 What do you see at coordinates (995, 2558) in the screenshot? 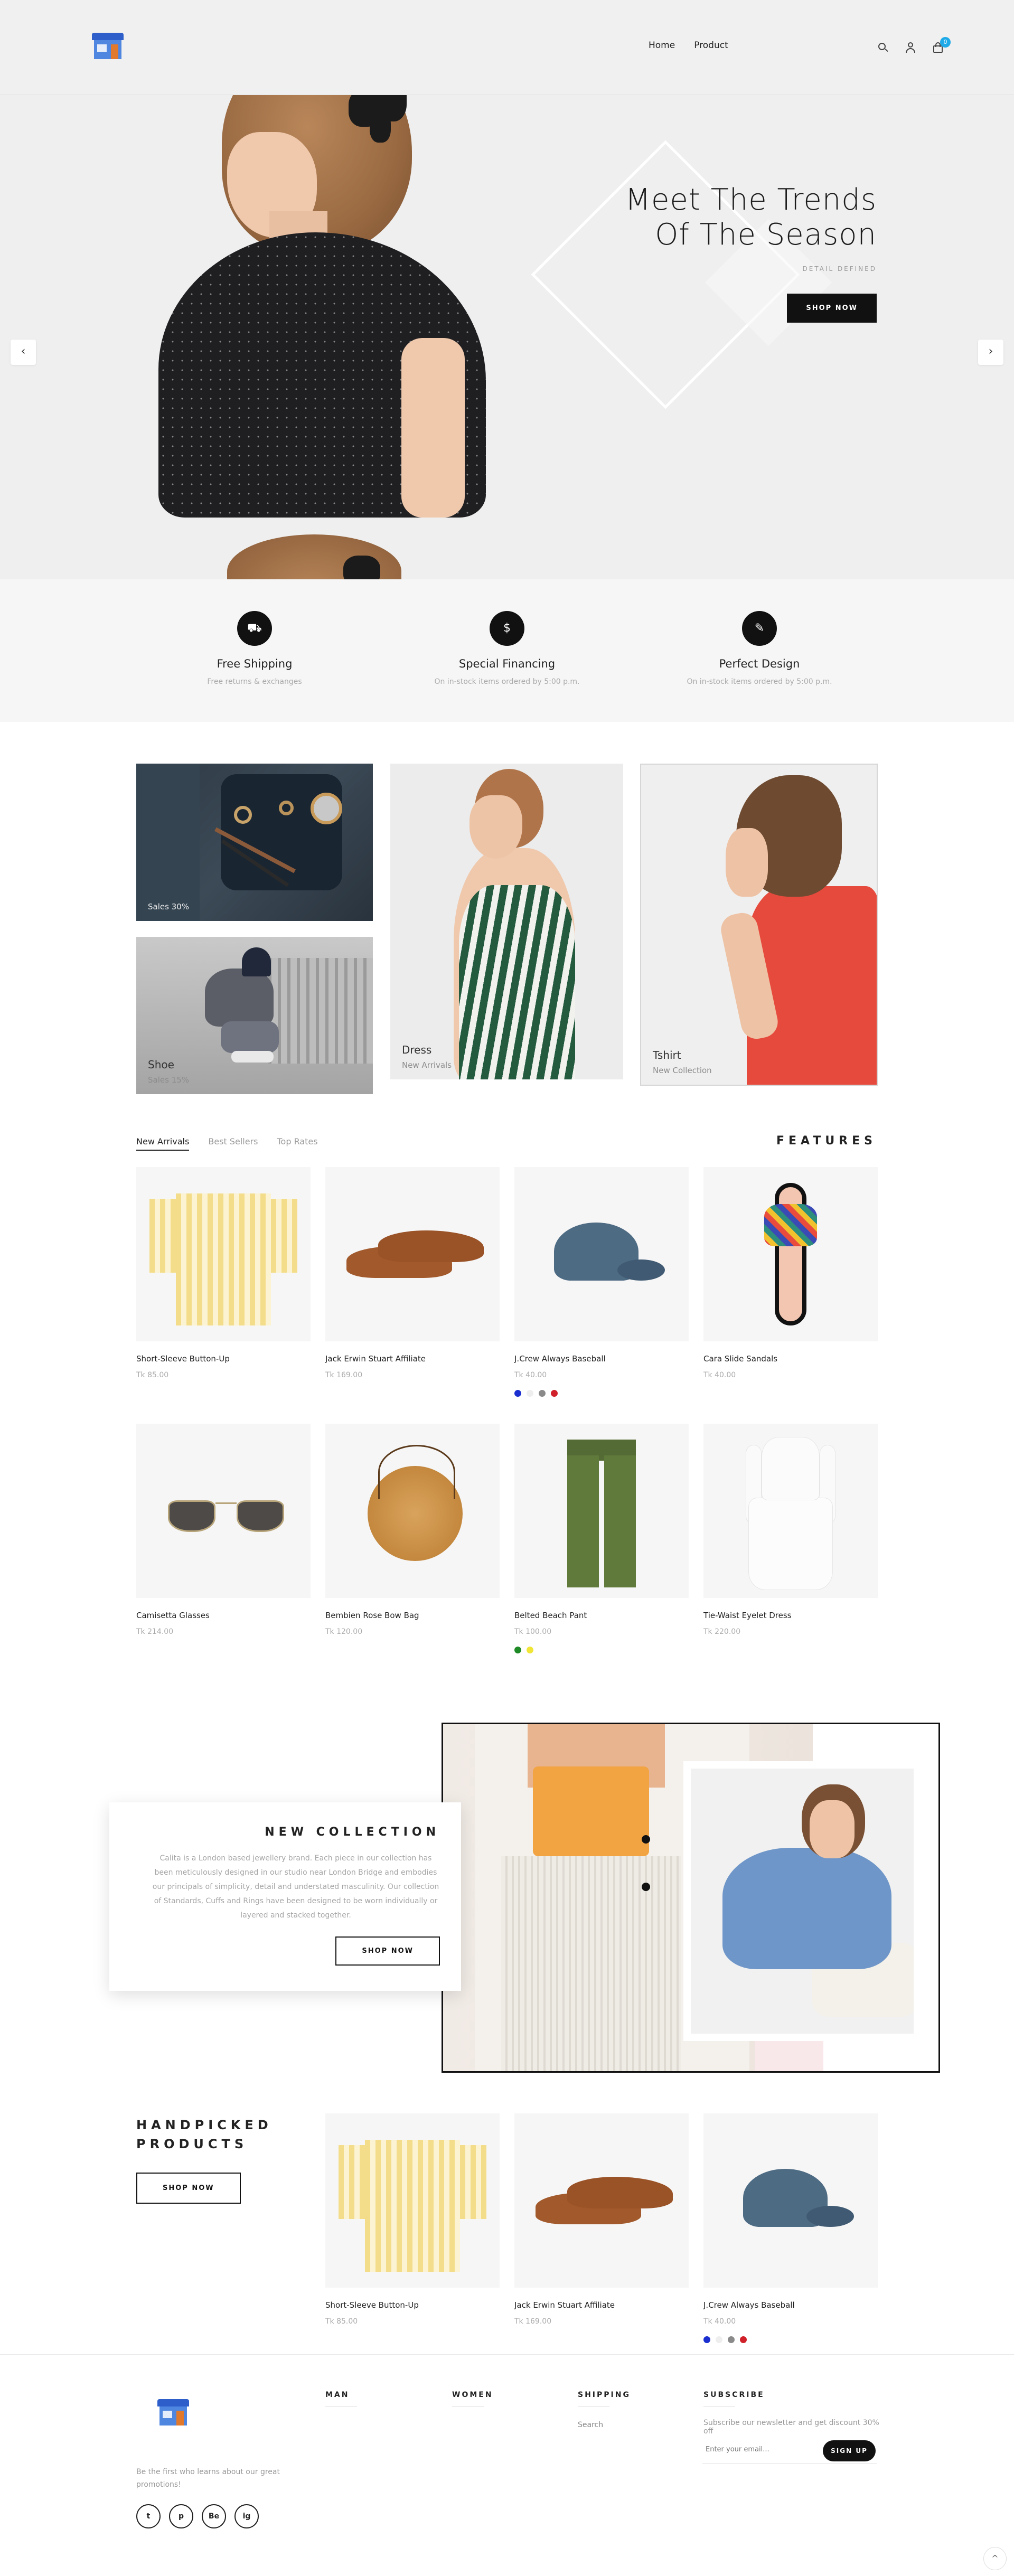
I see `back-to-top-button: ^` at bounding box center [995, 2558].